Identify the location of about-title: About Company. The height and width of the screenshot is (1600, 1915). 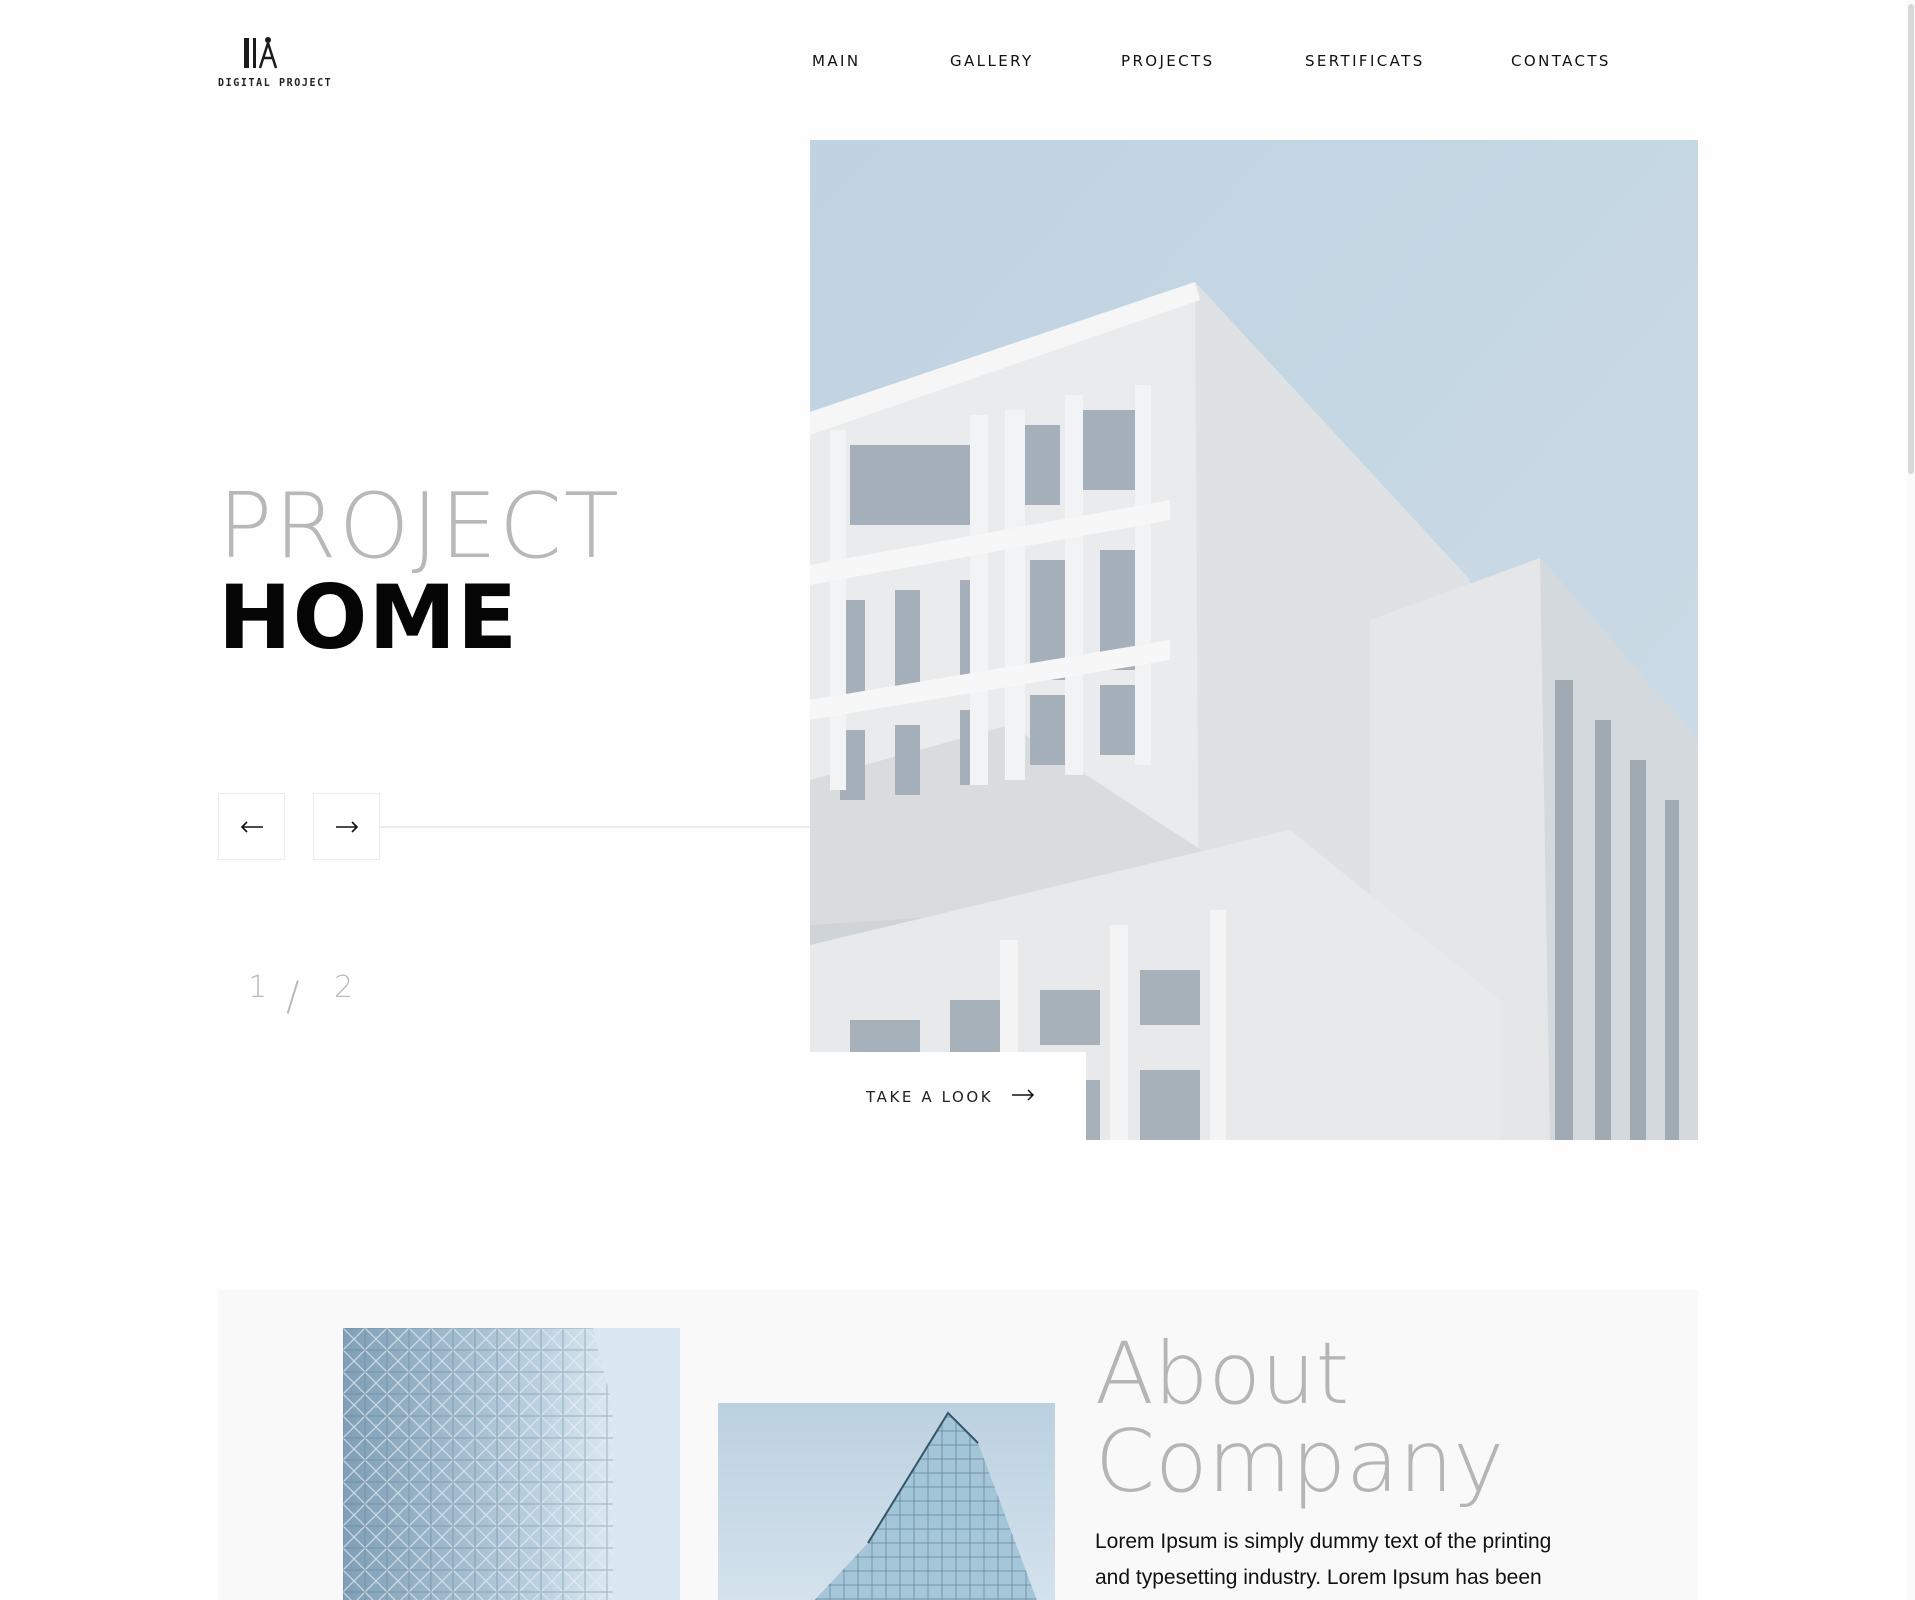
(1299, 1418).